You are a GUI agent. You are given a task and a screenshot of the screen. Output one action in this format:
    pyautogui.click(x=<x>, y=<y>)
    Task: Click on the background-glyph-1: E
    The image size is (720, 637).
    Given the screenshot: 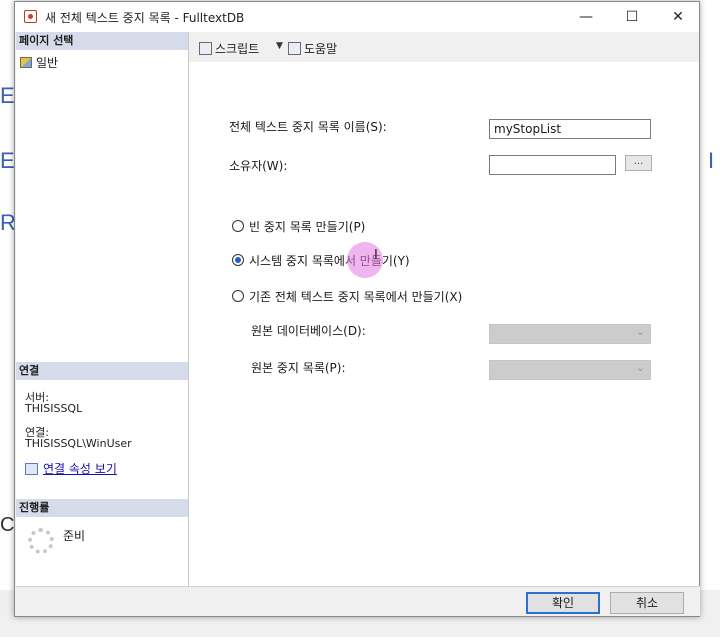 What is the action you would take?
    pyautogui.click(x=7, y=95)
    